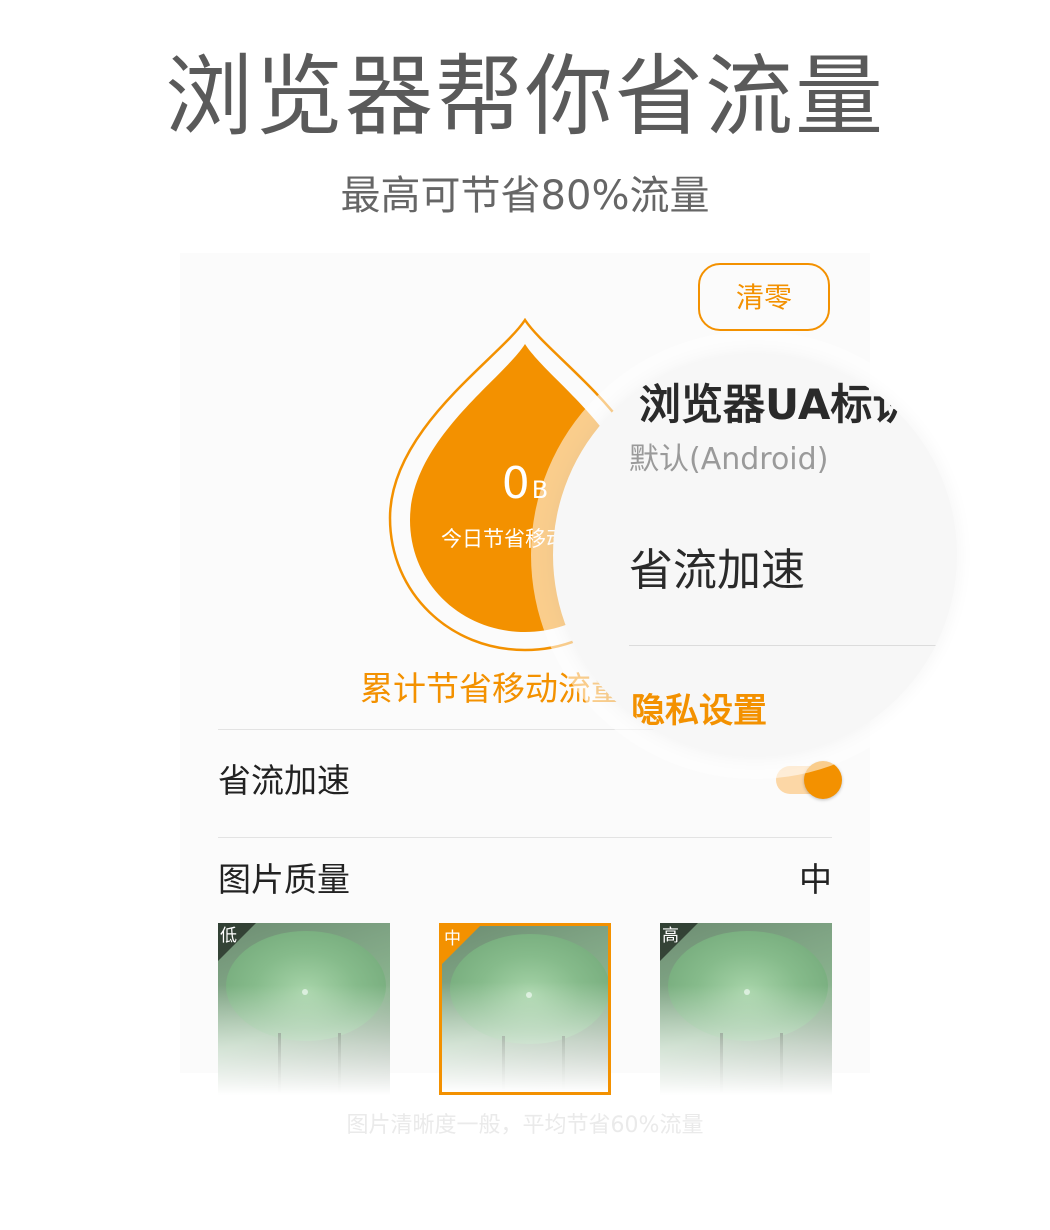 This screenshot has width=1050, height=1230. I want to click on magnified-data-saver: 省流加速, so click(717, 570).